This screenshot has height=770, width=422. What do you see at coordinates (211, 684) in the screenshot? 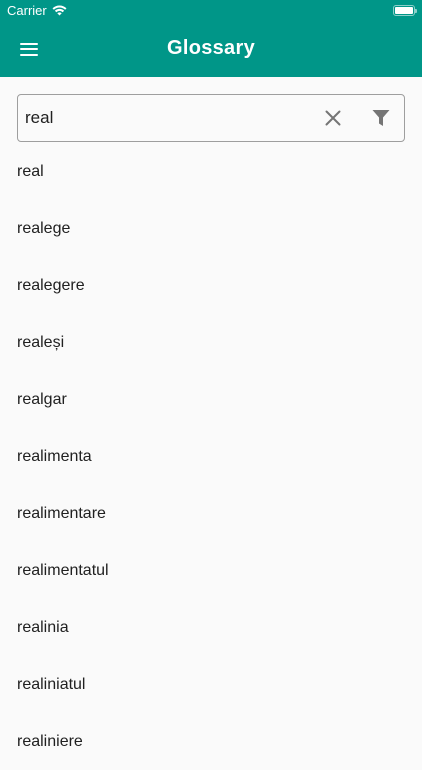
I see `list-item: realiniatul` at bounding box center [211, 684].